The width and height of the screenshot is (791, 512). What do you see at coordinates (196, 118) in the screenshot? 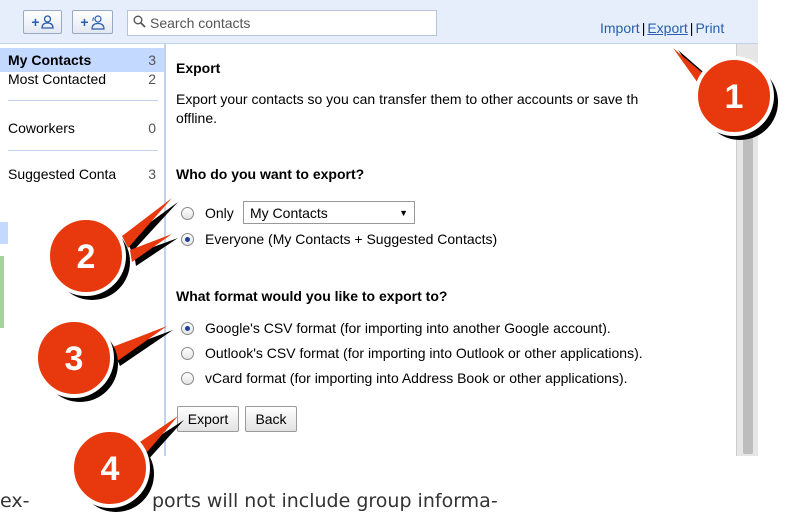
I see `export-description-cont: offline.` at bounding box center [196, 118].